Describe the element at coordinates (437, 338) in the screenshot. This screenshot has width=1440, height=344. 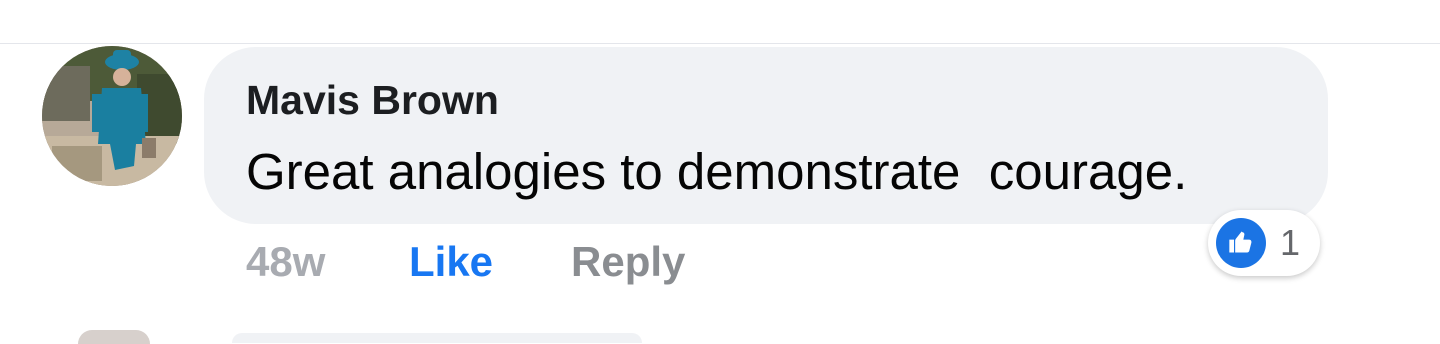
I see `next-comment-bubble` at that location.